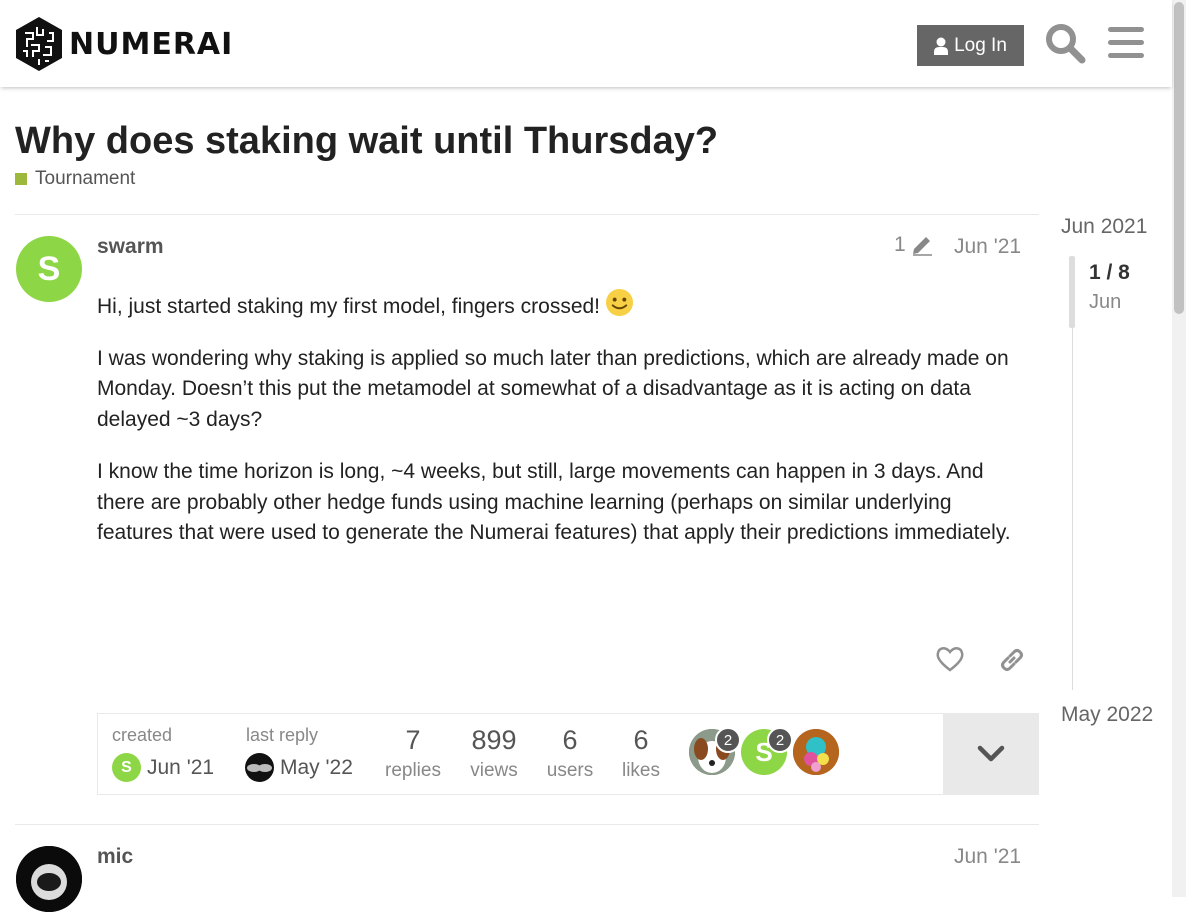  I want to click on users-label: users, so click(570, 770).